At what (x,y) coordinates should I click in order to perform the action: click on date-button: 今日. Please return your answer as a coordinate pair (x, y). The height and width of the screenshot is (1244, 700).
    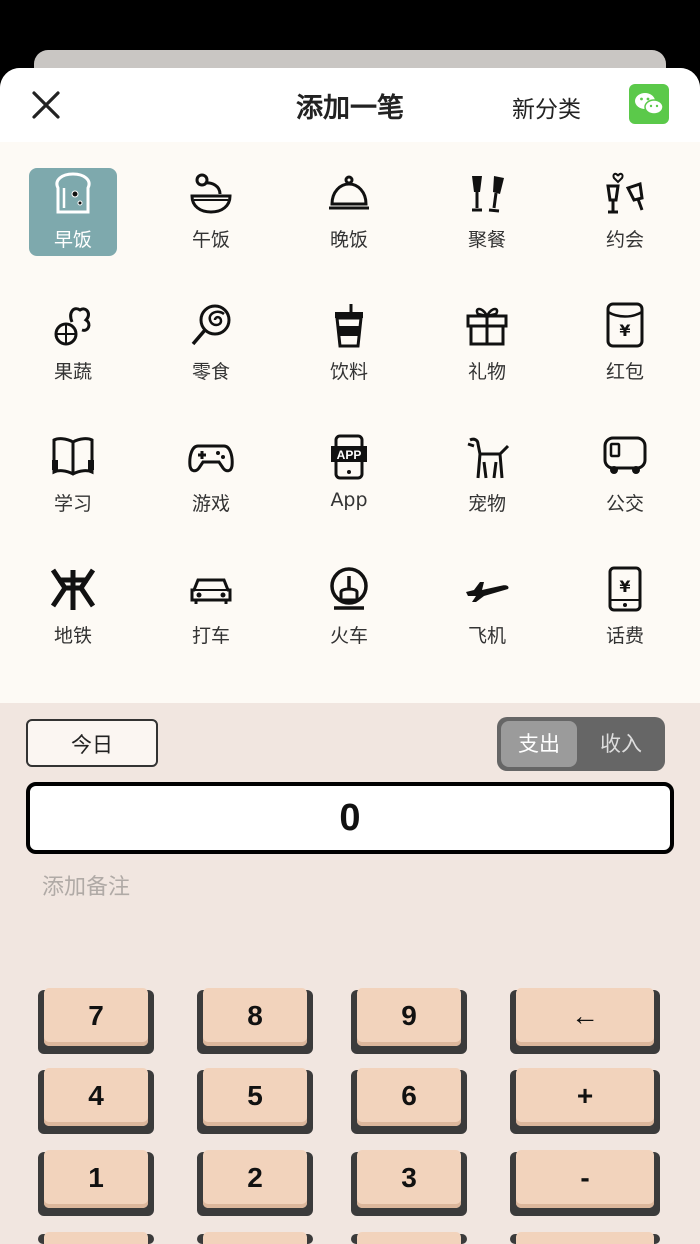
    Looking at the image, I should click on (92, 743).